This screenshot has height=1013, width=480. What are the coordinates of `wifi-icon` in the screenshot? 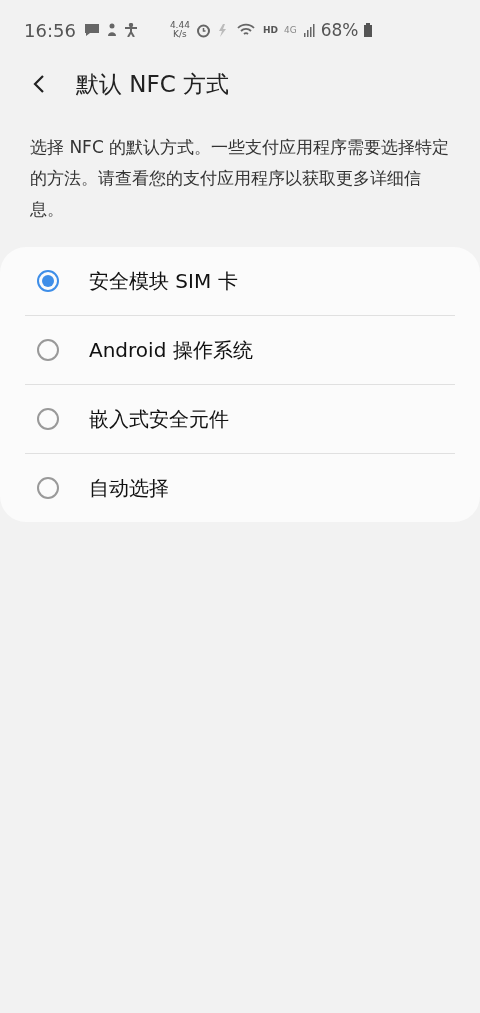 It's located at (246, 30).